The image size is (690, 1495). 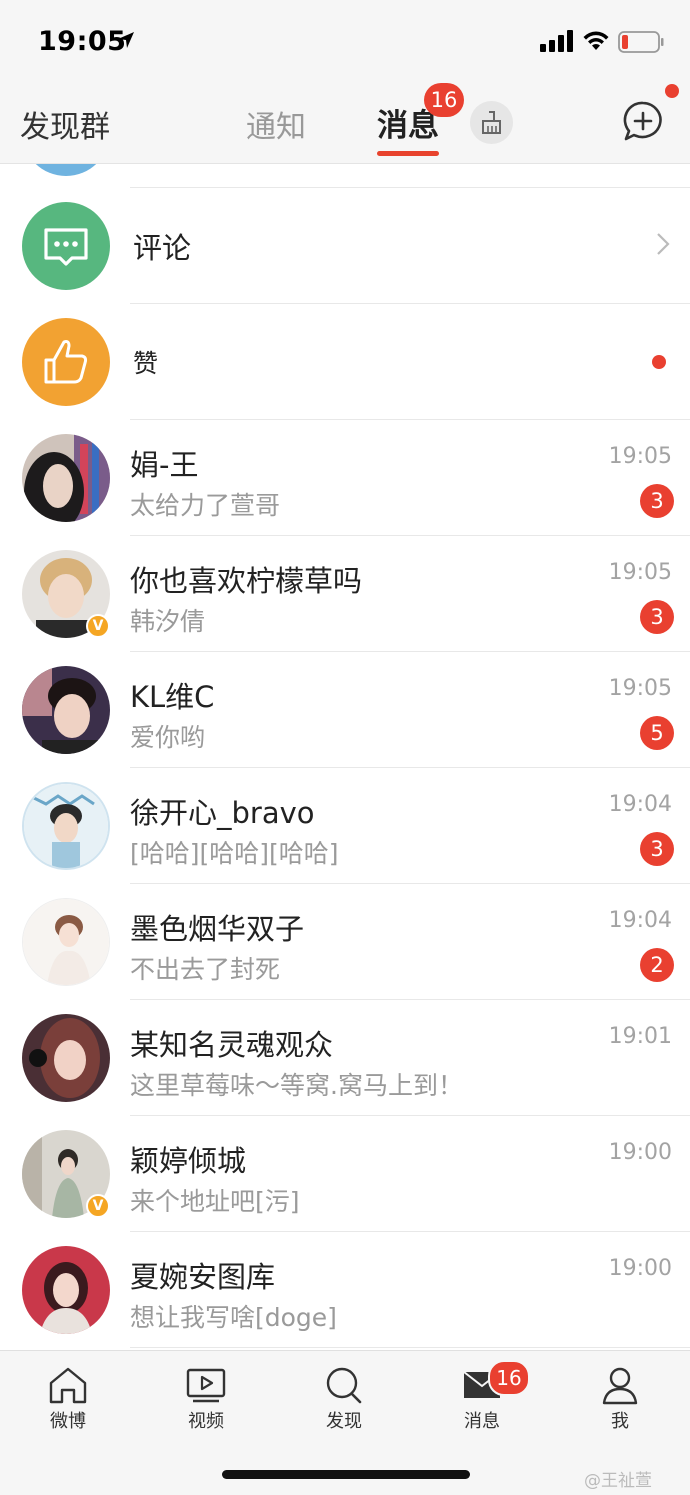 I want to click on new-chat-icon, so click(x=644, y=121).